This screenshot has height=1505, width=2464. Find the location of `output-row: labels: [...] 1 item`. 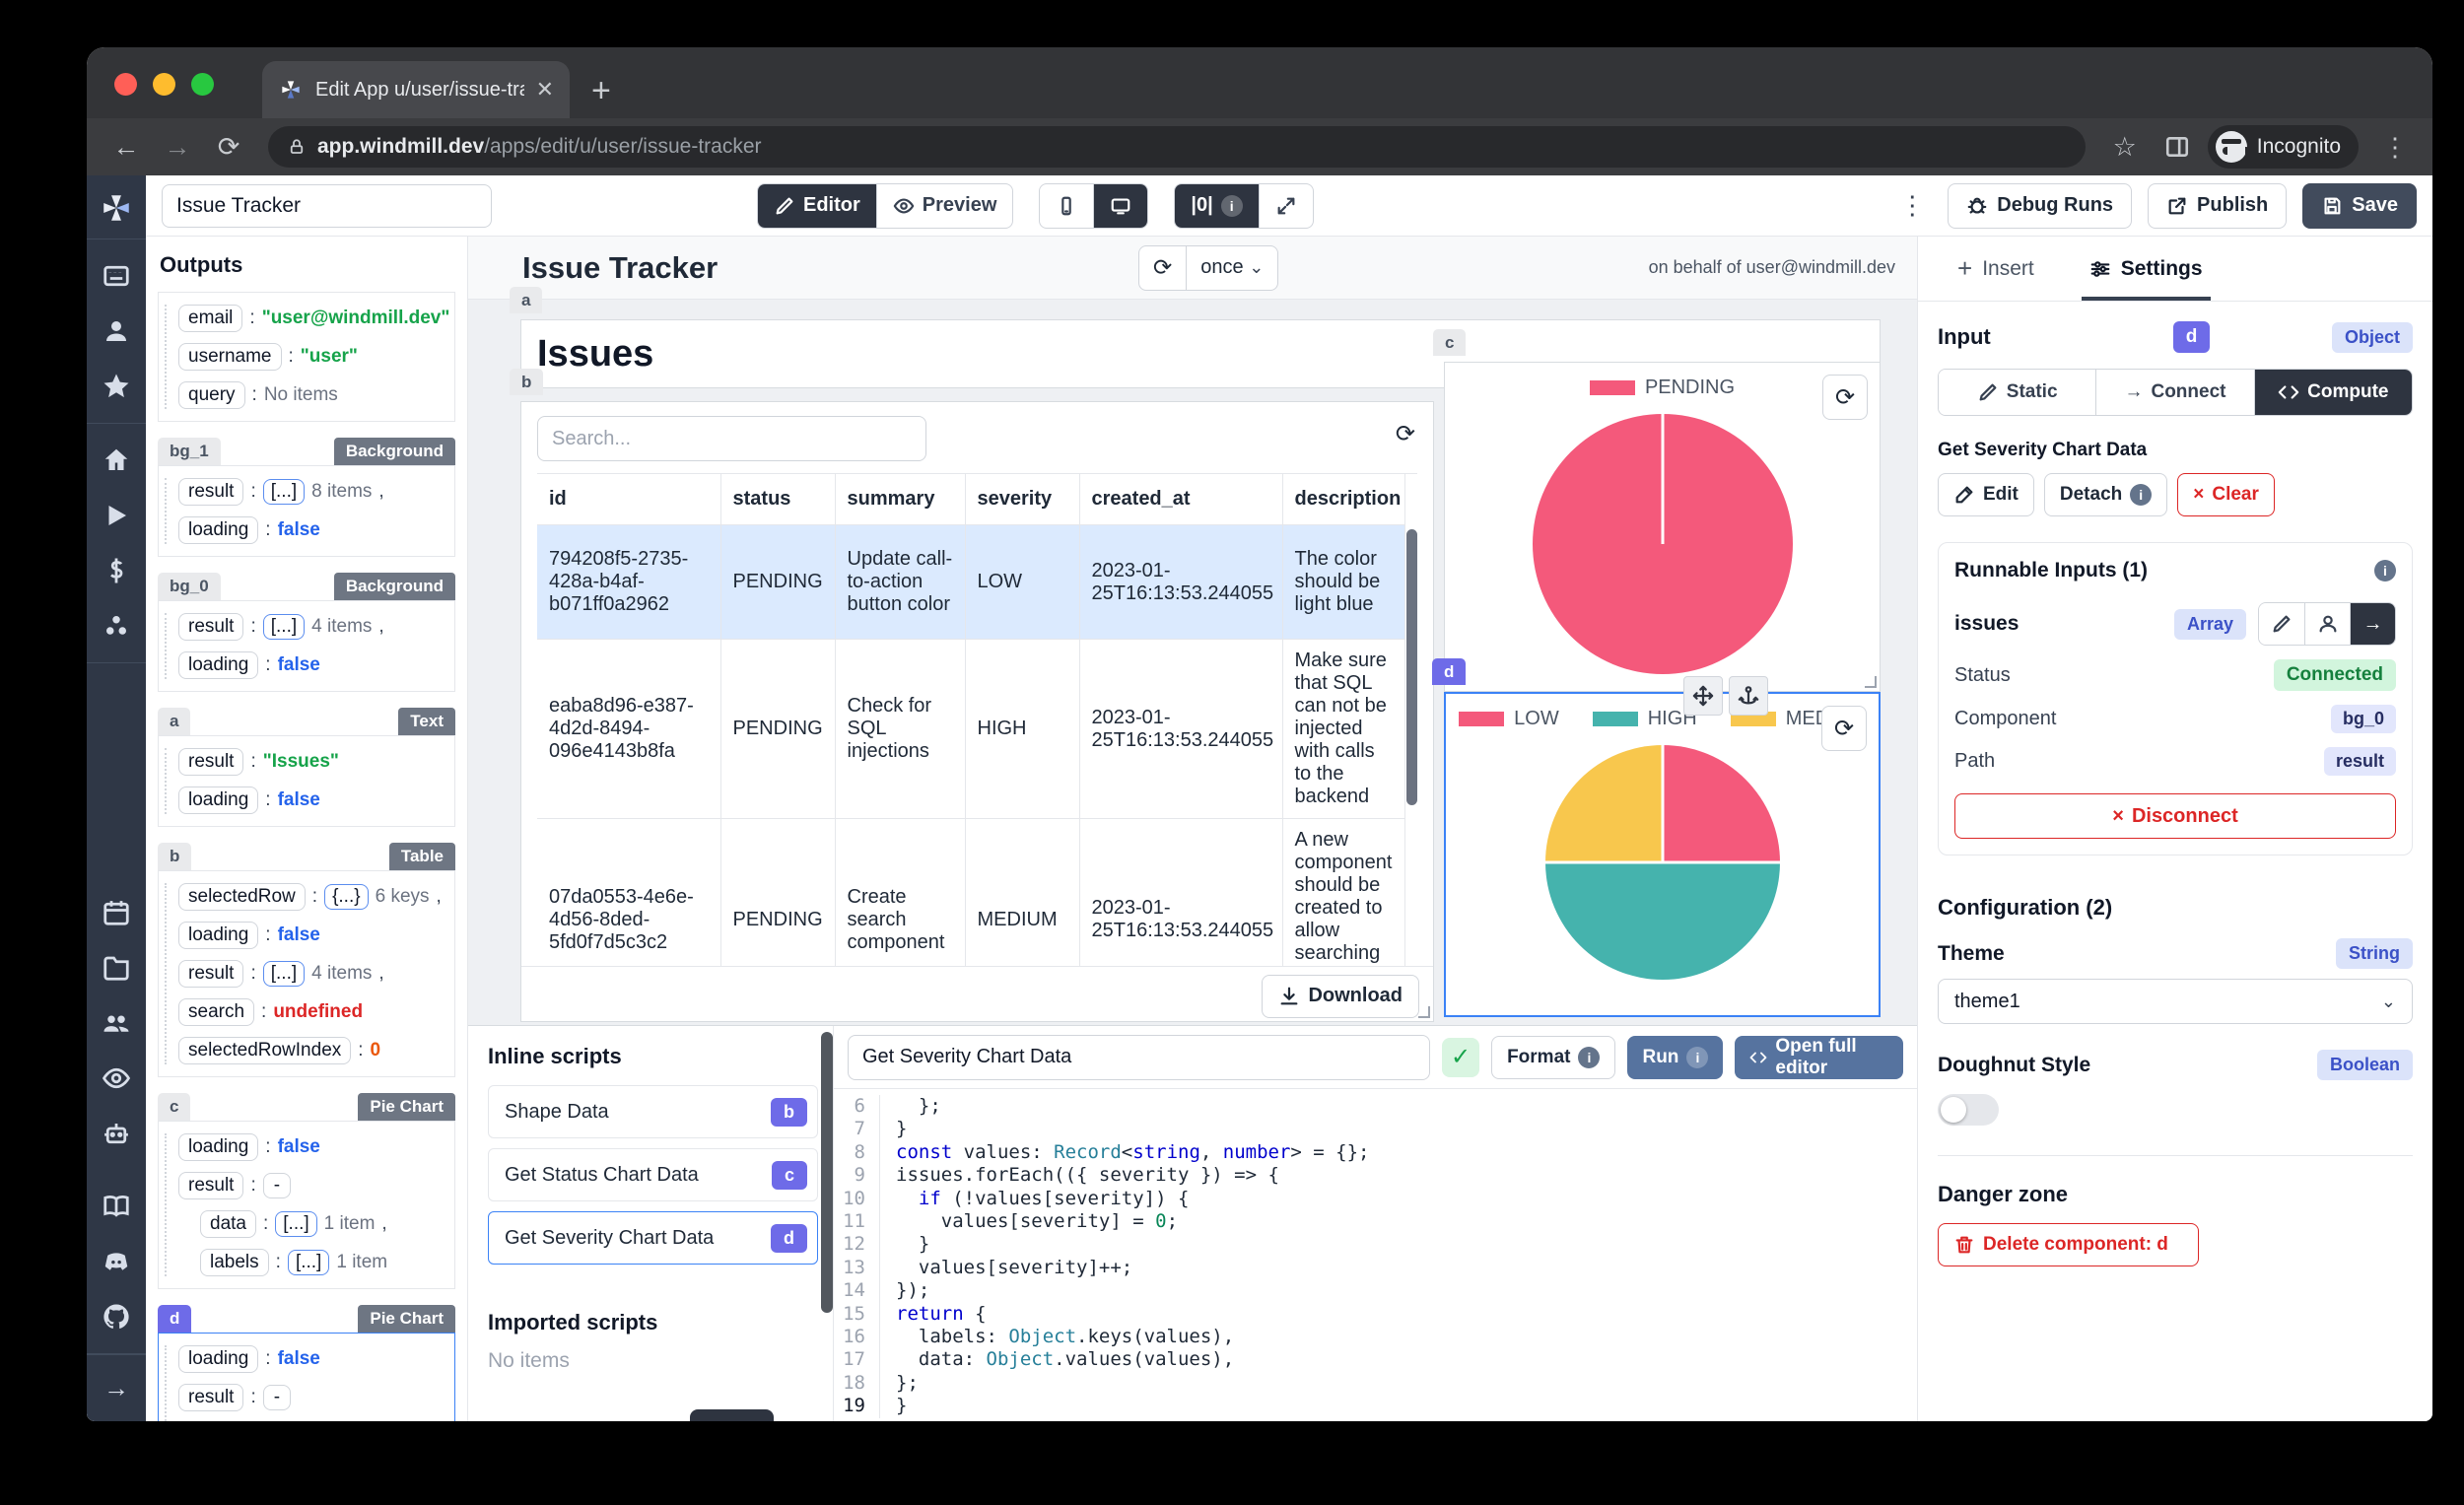

output-row: labels: [...] 1 item is located at coordinates (322, 1262).